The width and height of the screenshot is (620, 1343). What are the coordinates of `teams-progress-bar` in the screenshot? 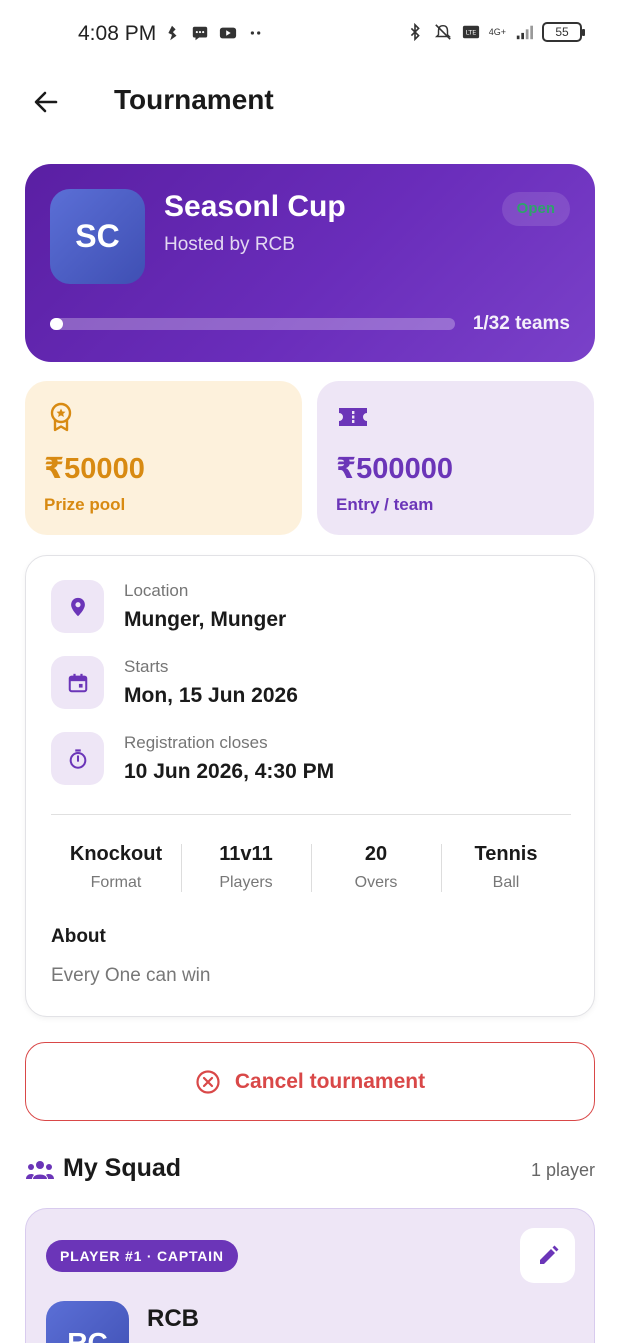 It's located at (252, 324).